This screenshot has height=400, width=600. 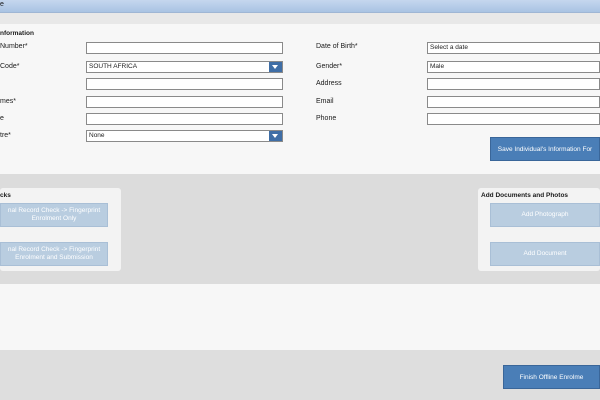 What do you see at coordinates (513, 48) in the screenshot?
I see `date-of-birth-picker: Select a date` at bounding box center [513, 48].